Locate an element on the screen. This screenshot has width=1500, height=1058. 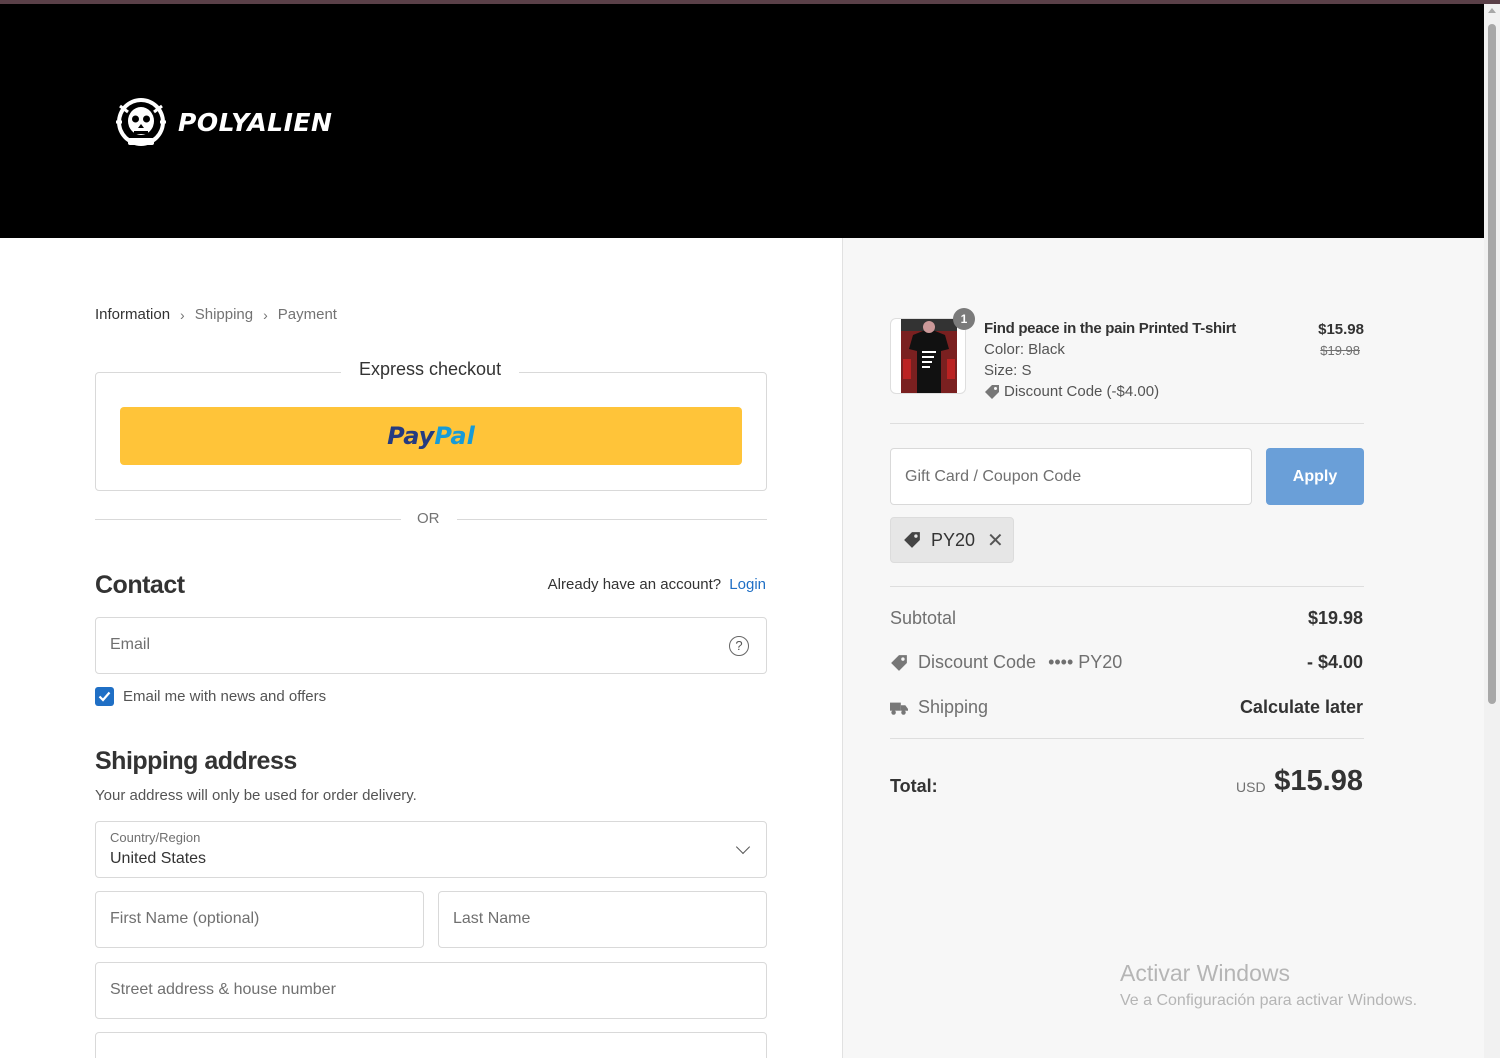
last-name-field: Last Name is located at coordinates (602, 919).